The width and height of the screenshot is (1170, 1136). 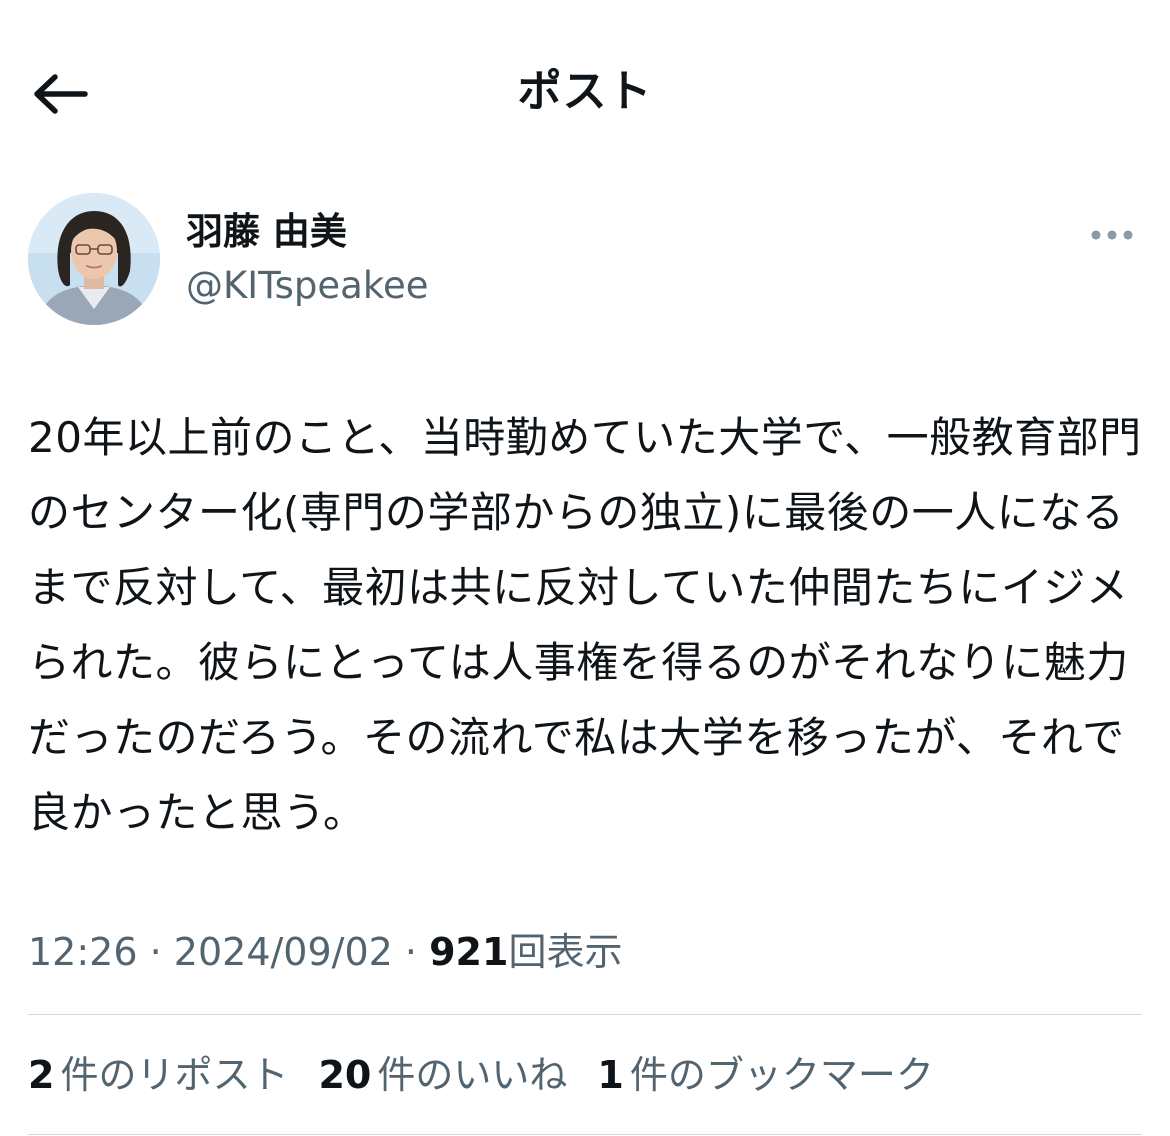 I want to click on avatar-image, so click(x=94, y=259).